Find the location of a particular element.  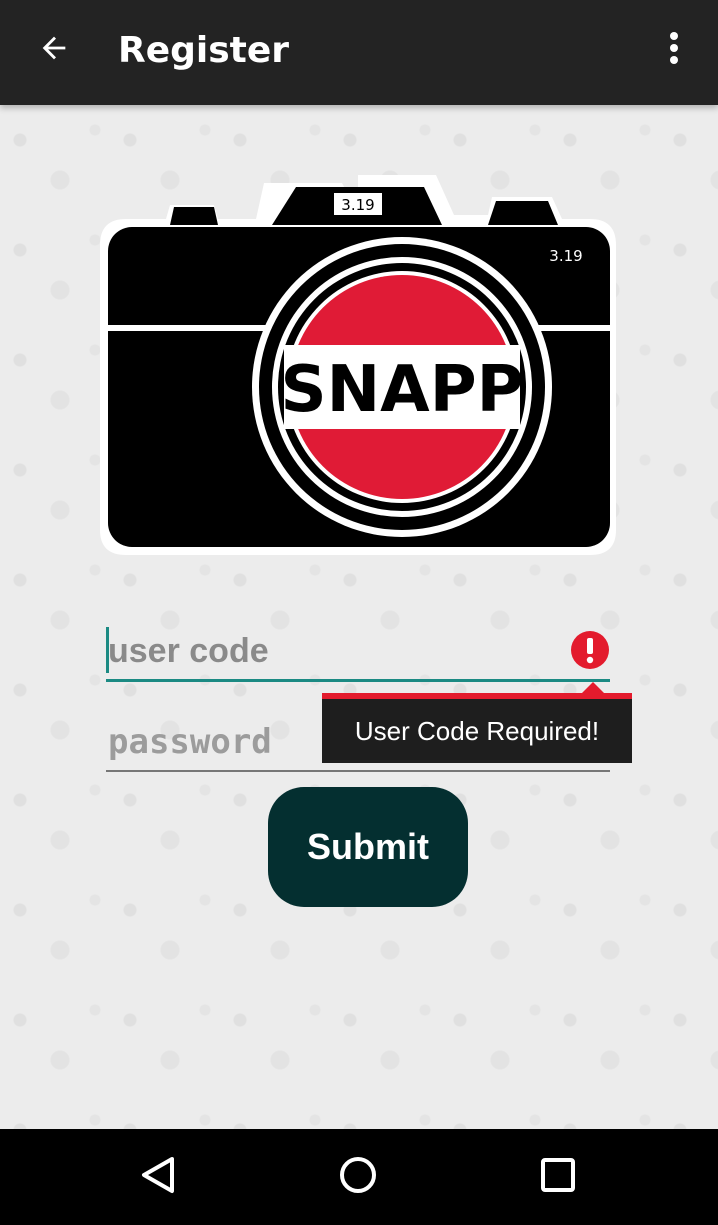

nav-recents-square-icon is located at coordinates (558, 1177).